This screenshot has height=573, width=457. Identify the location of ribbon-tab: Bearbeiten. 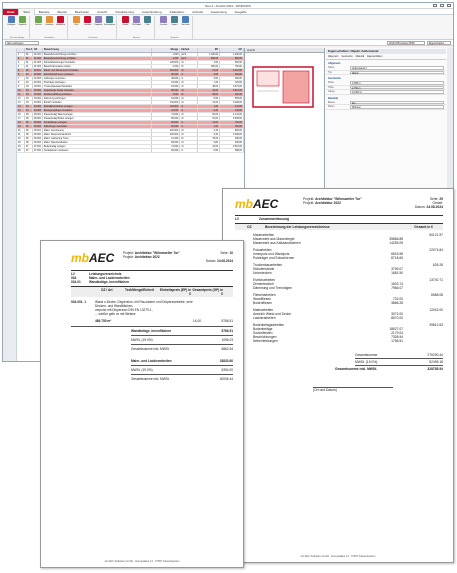
(82, 12).